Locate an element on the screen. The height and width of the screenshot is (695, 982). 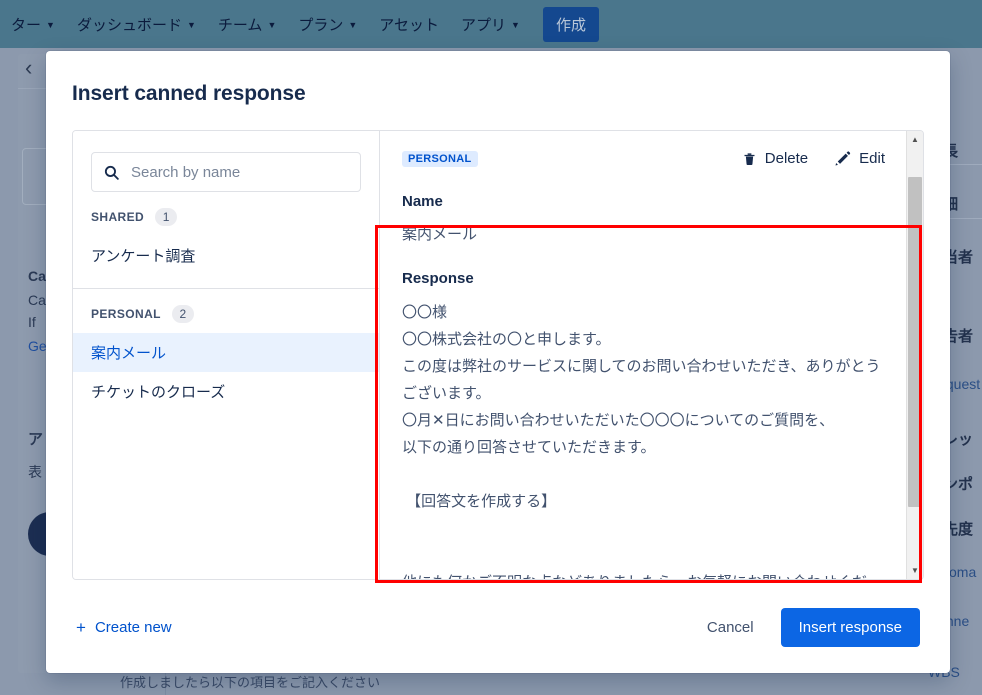
background-bottom-text: 作成しましたら以下の項目をご記入ください is located at coordinates (250, 682).